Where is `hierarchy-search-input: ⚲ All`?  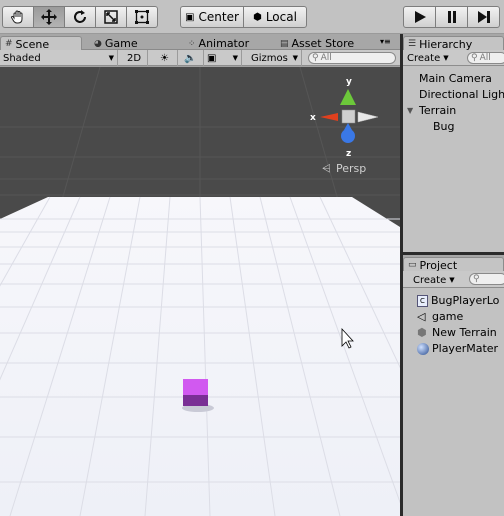 hierarchy-search-input: ⚲ All is located at coordinates (485, 58).